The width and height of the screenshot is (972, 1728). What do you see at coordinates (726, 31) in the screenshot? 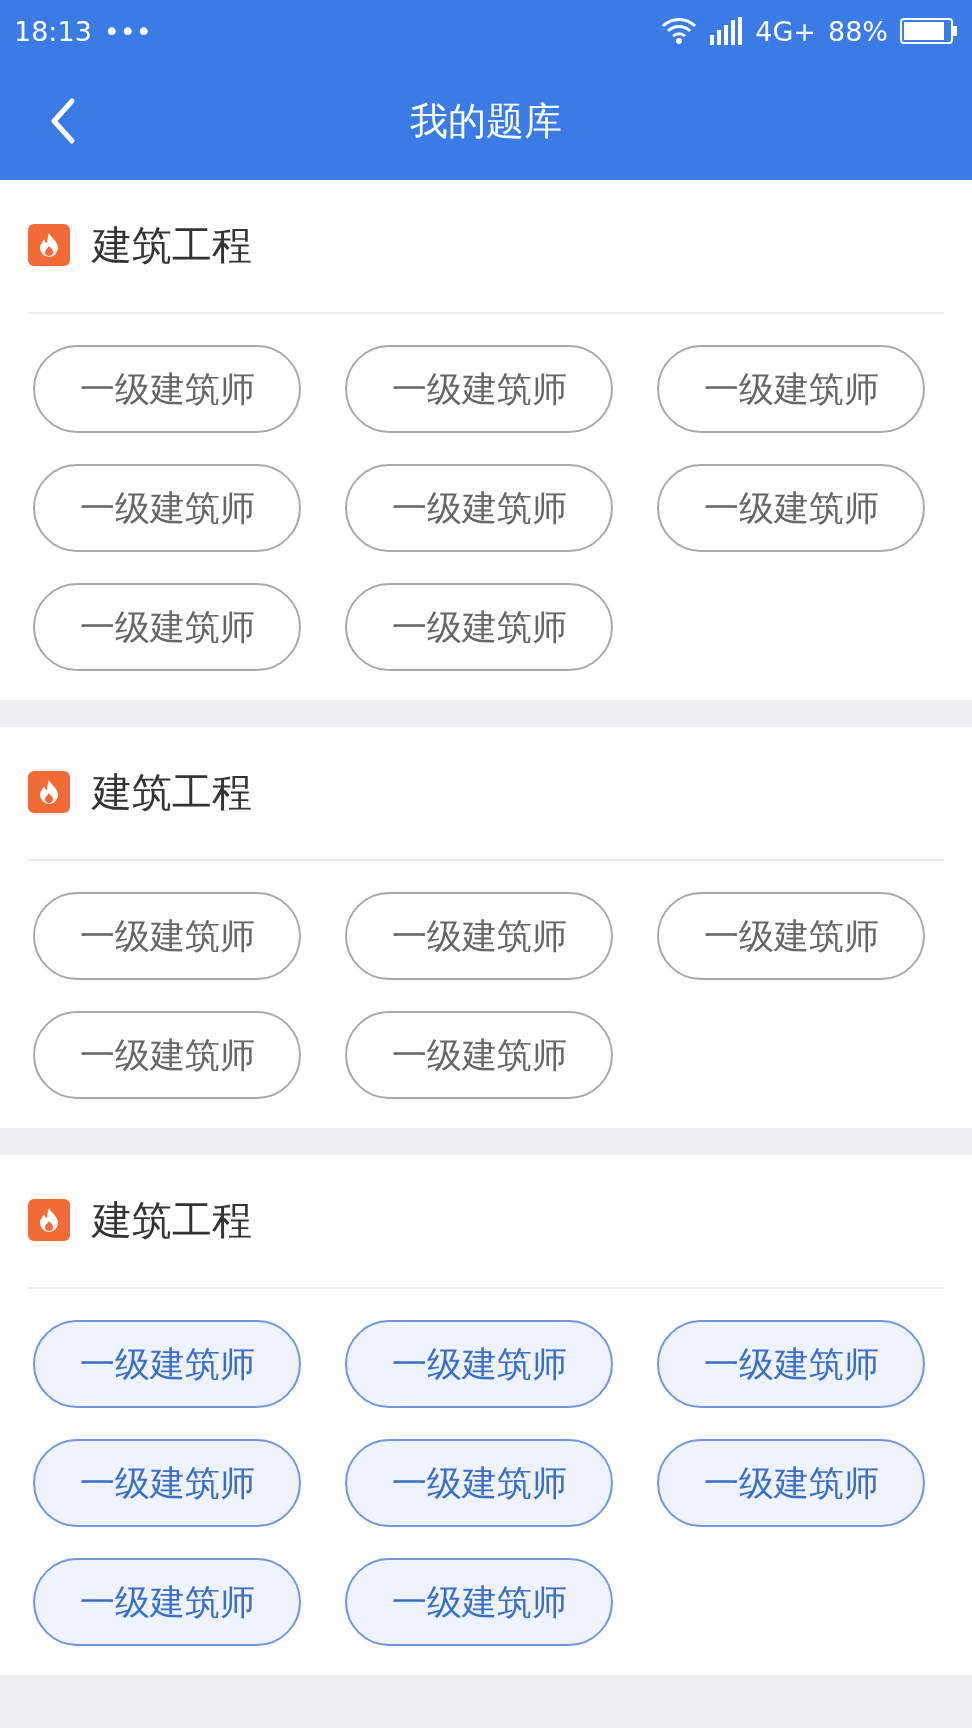
I see `signal-icon` at bounding box center [726, 31].